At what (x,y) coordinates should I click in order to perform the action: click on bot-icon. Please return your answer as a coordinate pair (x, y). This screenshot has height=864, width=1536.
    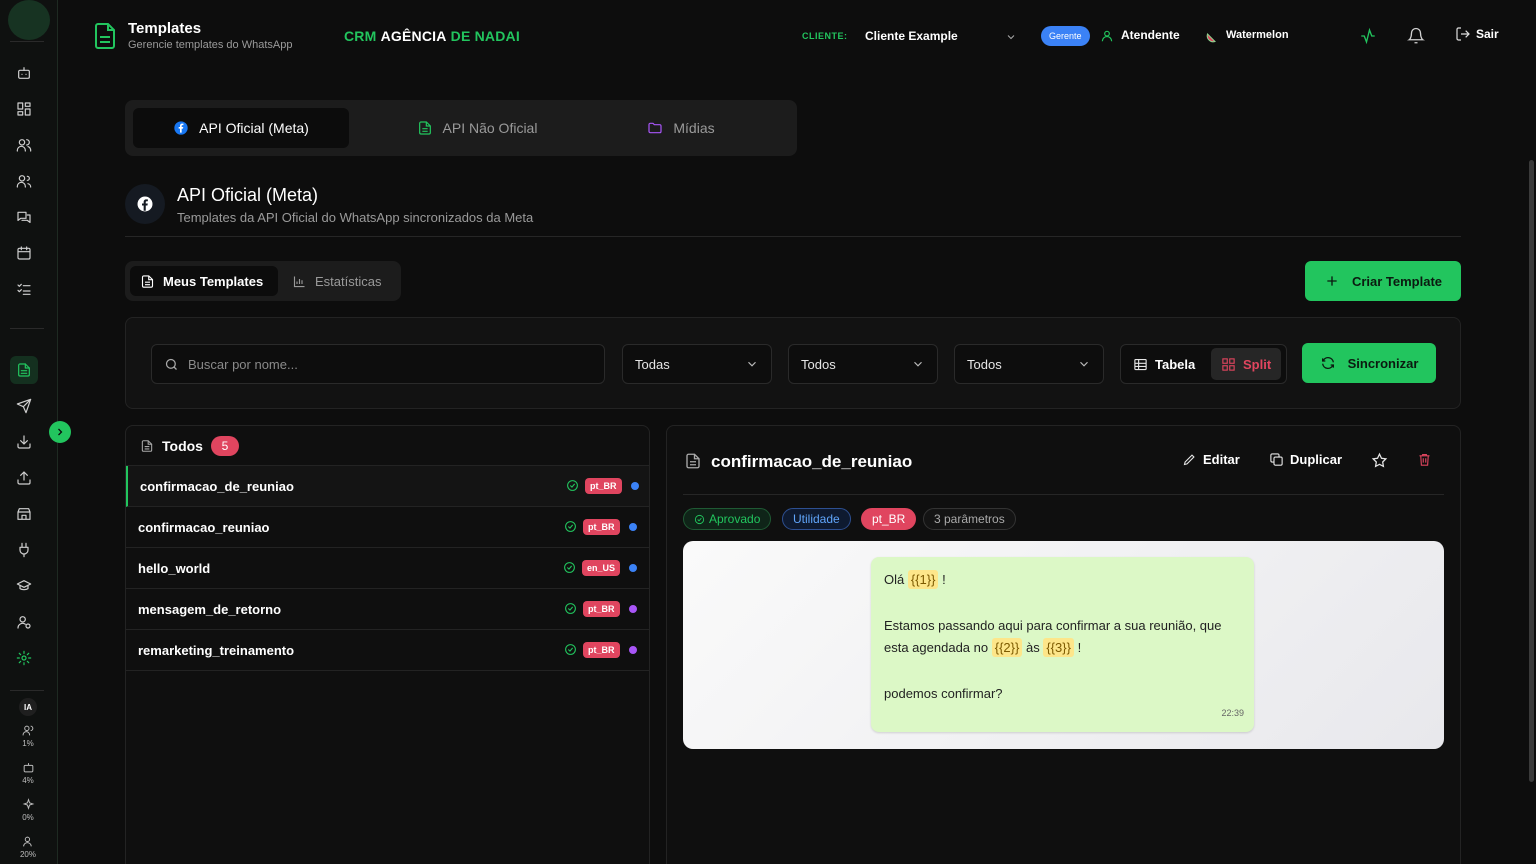
    Looking at the image, I should click on (24, 73).